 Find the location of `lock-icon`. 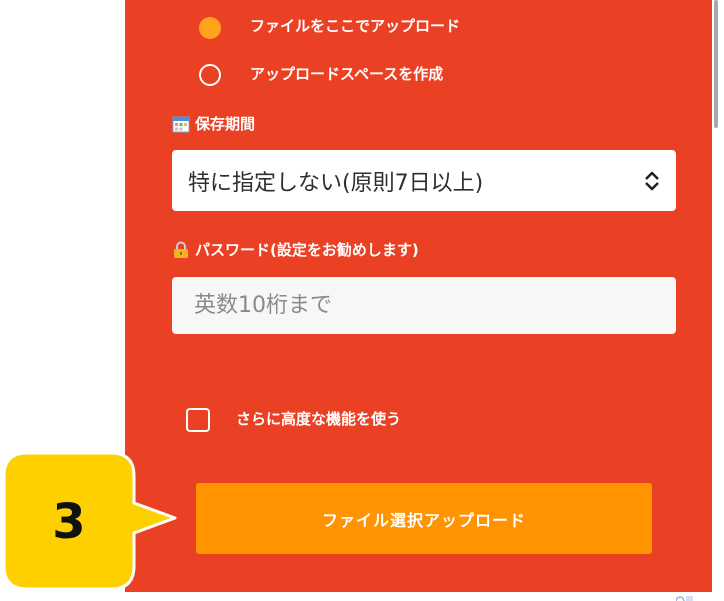

lock-icon is located at coordinates (181, 249).